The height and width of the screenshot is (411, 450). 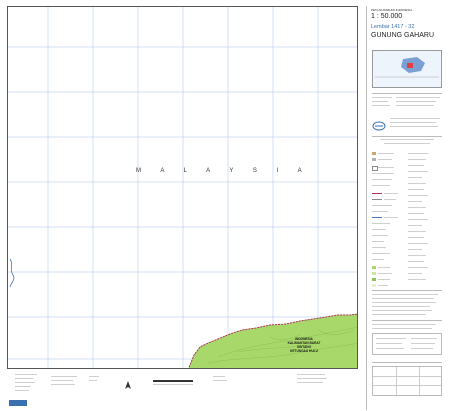 What do you see at coordinates (407, 69) in the screenshot?
I see `index-map` at bounding box center [407, 69].